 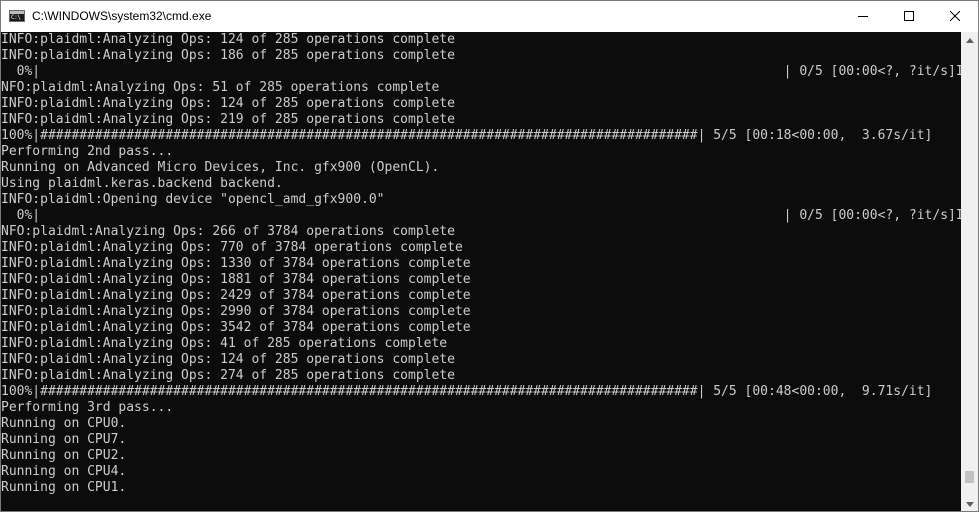 I want to click on cmd-icon: C:\, so click(x=17, y=16).